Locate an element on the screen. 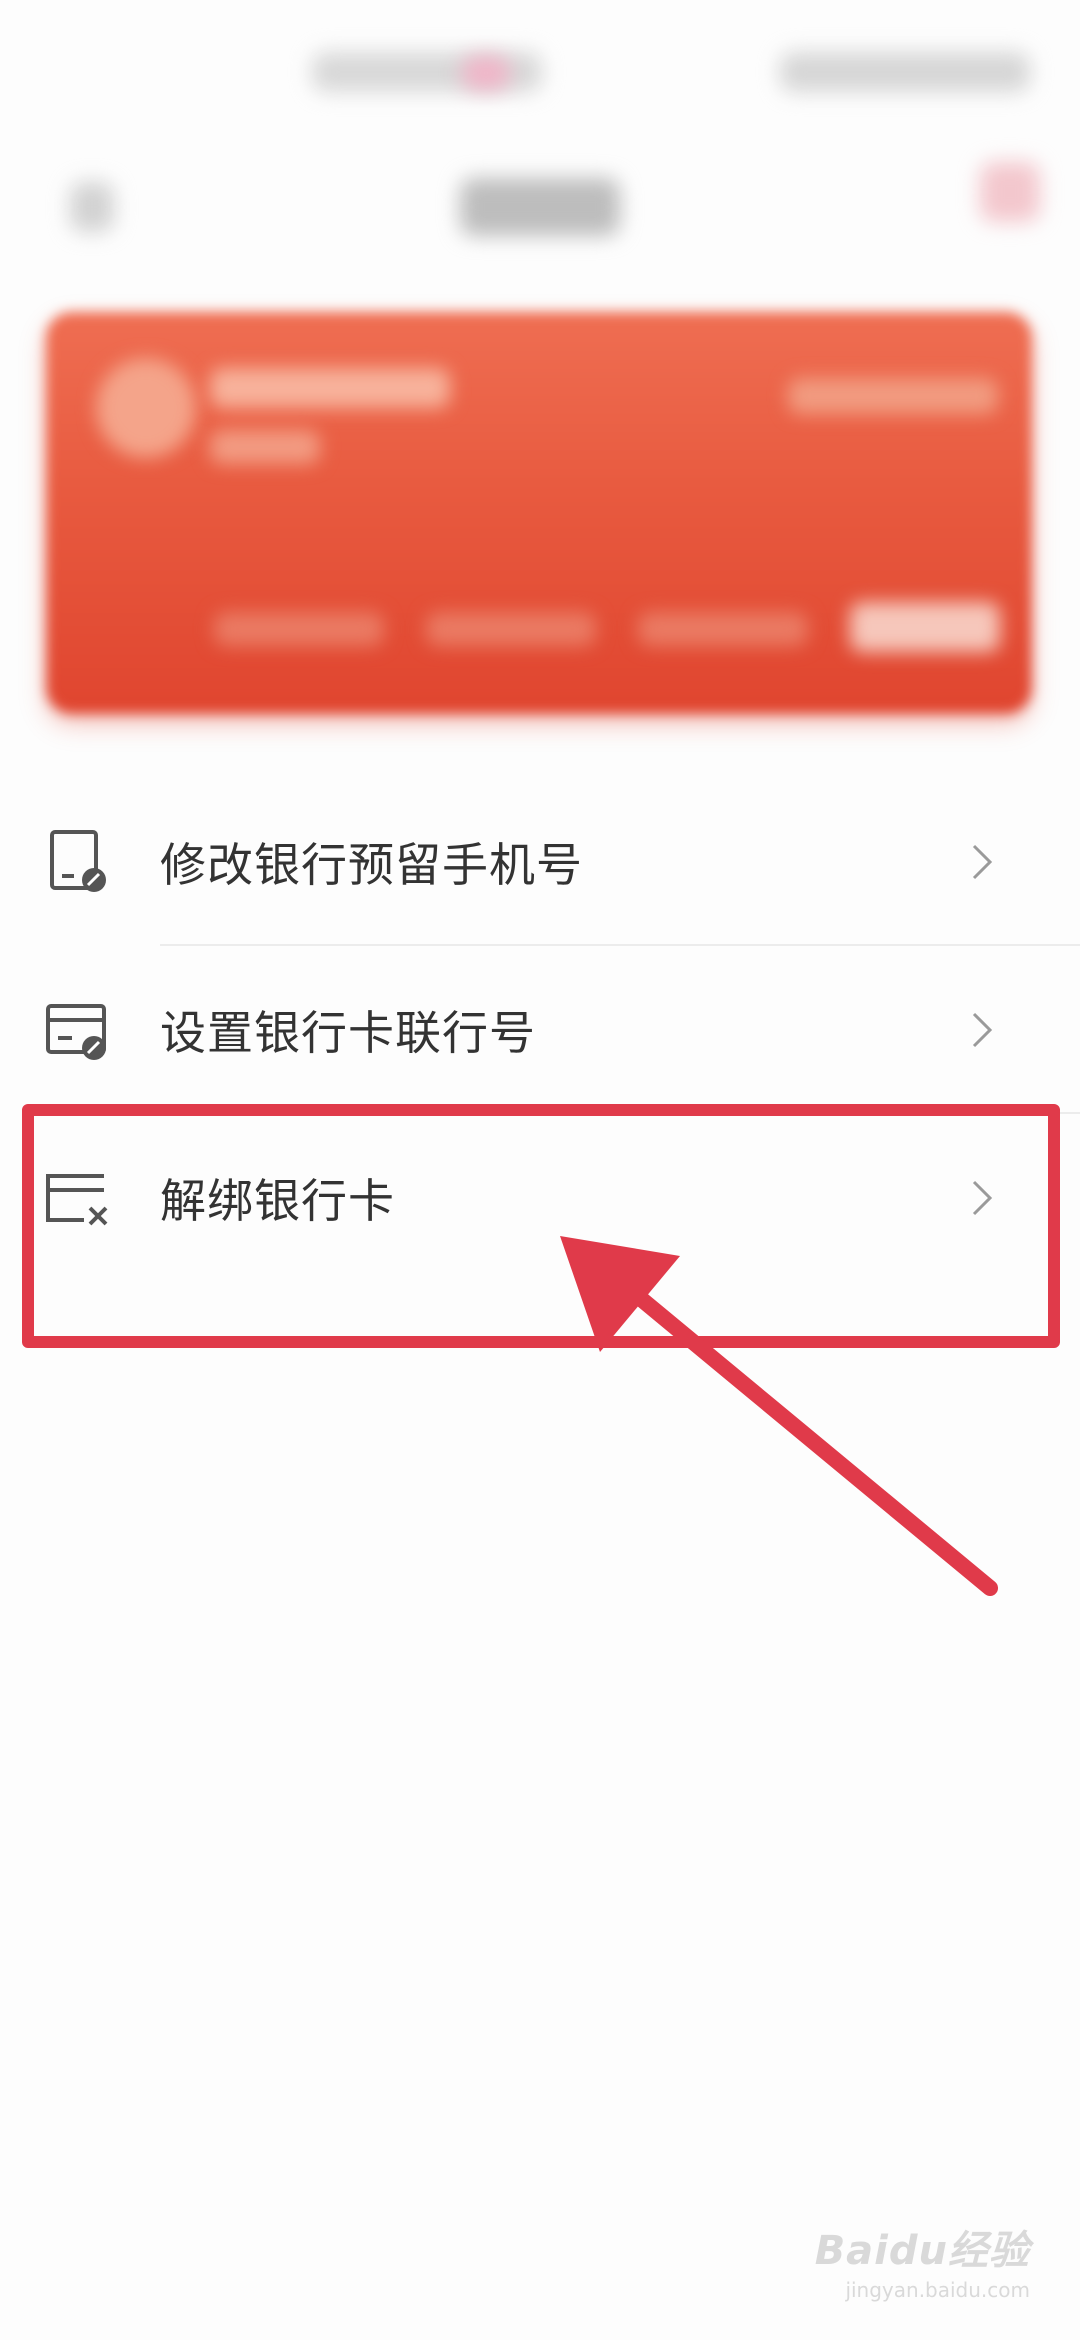  menu-label-set-bank-code: 设置银行卡联行号 is located at coordinates (348, 1033).